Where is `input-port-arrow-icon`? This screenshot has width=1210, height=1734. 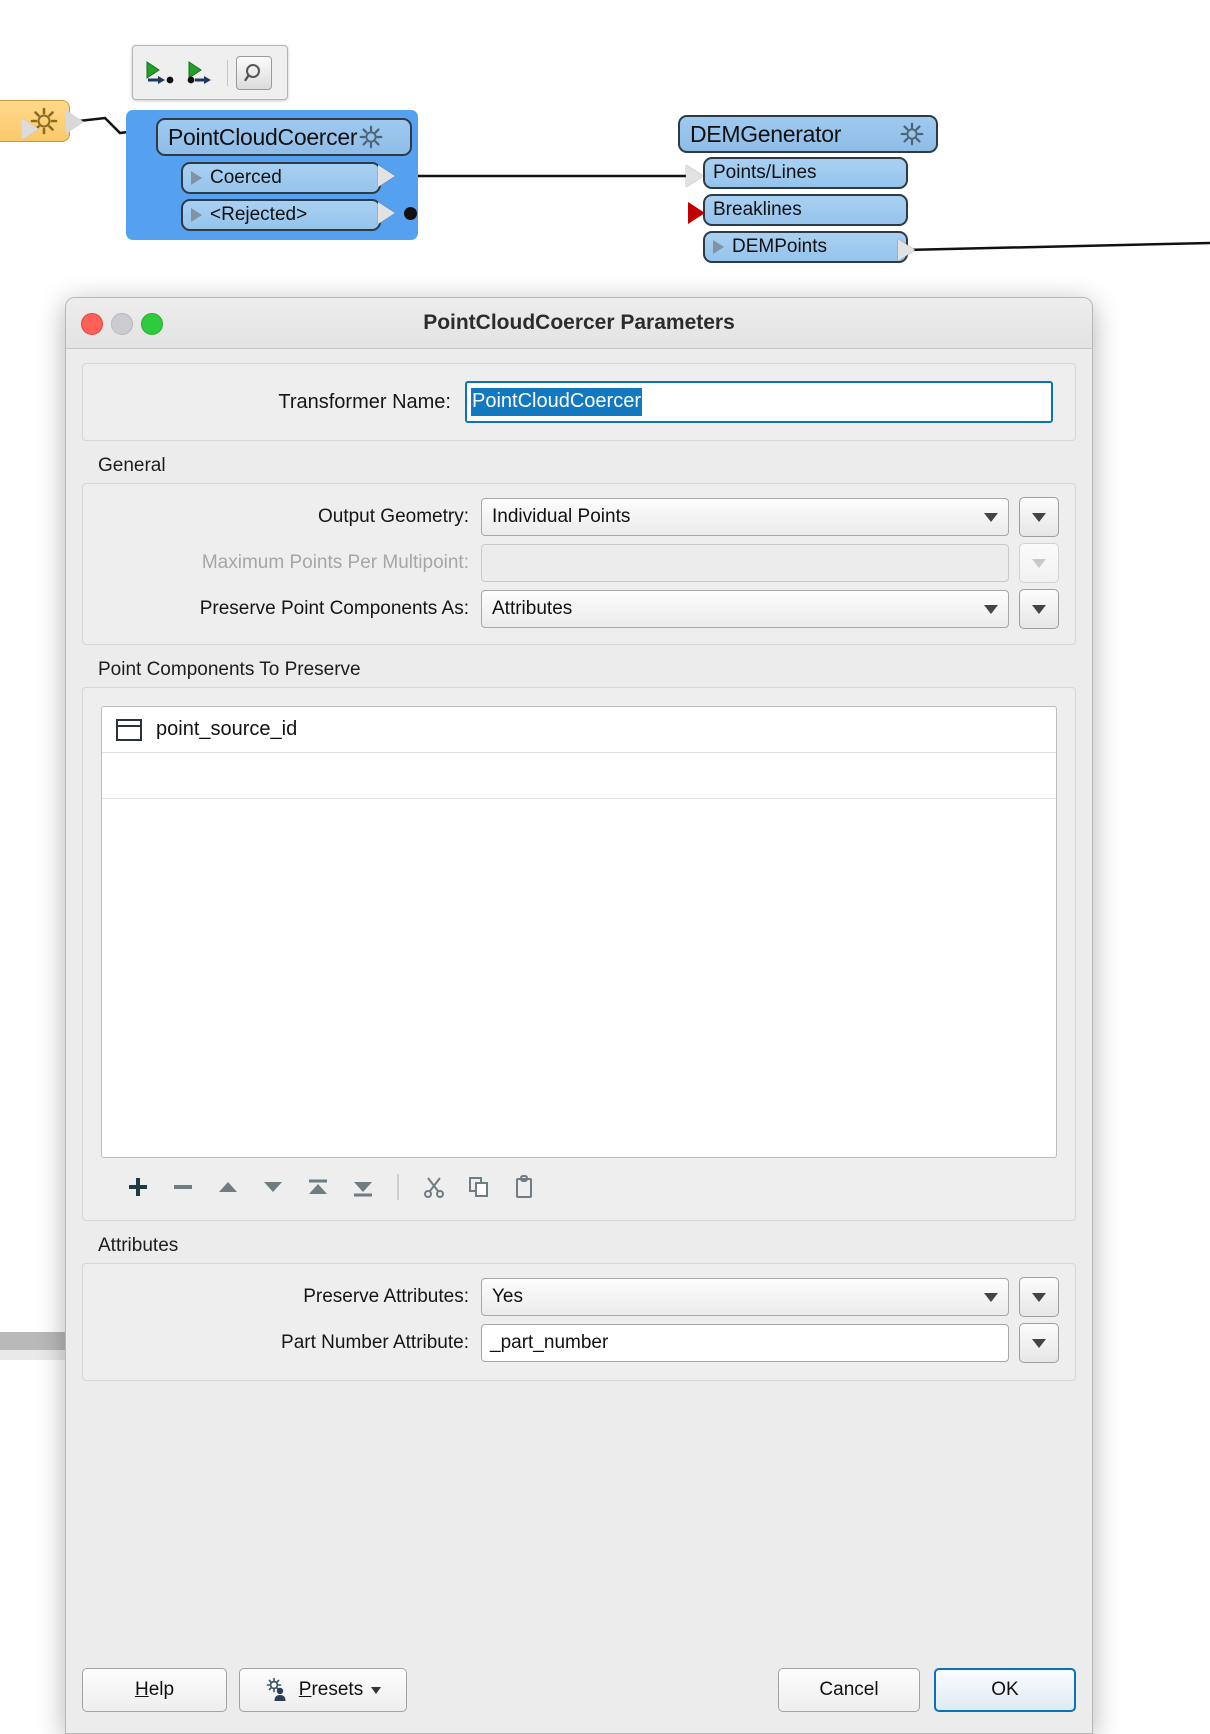 input-port-arrow-icon is located at coordinates (30, 129).